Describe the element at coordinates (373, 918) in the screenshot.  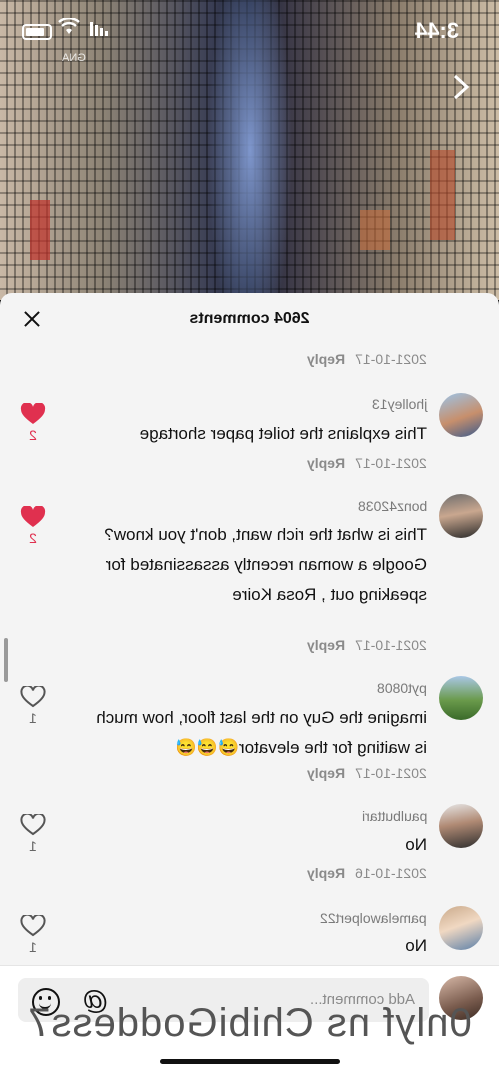
I see `comment-username: pamelawolpert22` at that location.